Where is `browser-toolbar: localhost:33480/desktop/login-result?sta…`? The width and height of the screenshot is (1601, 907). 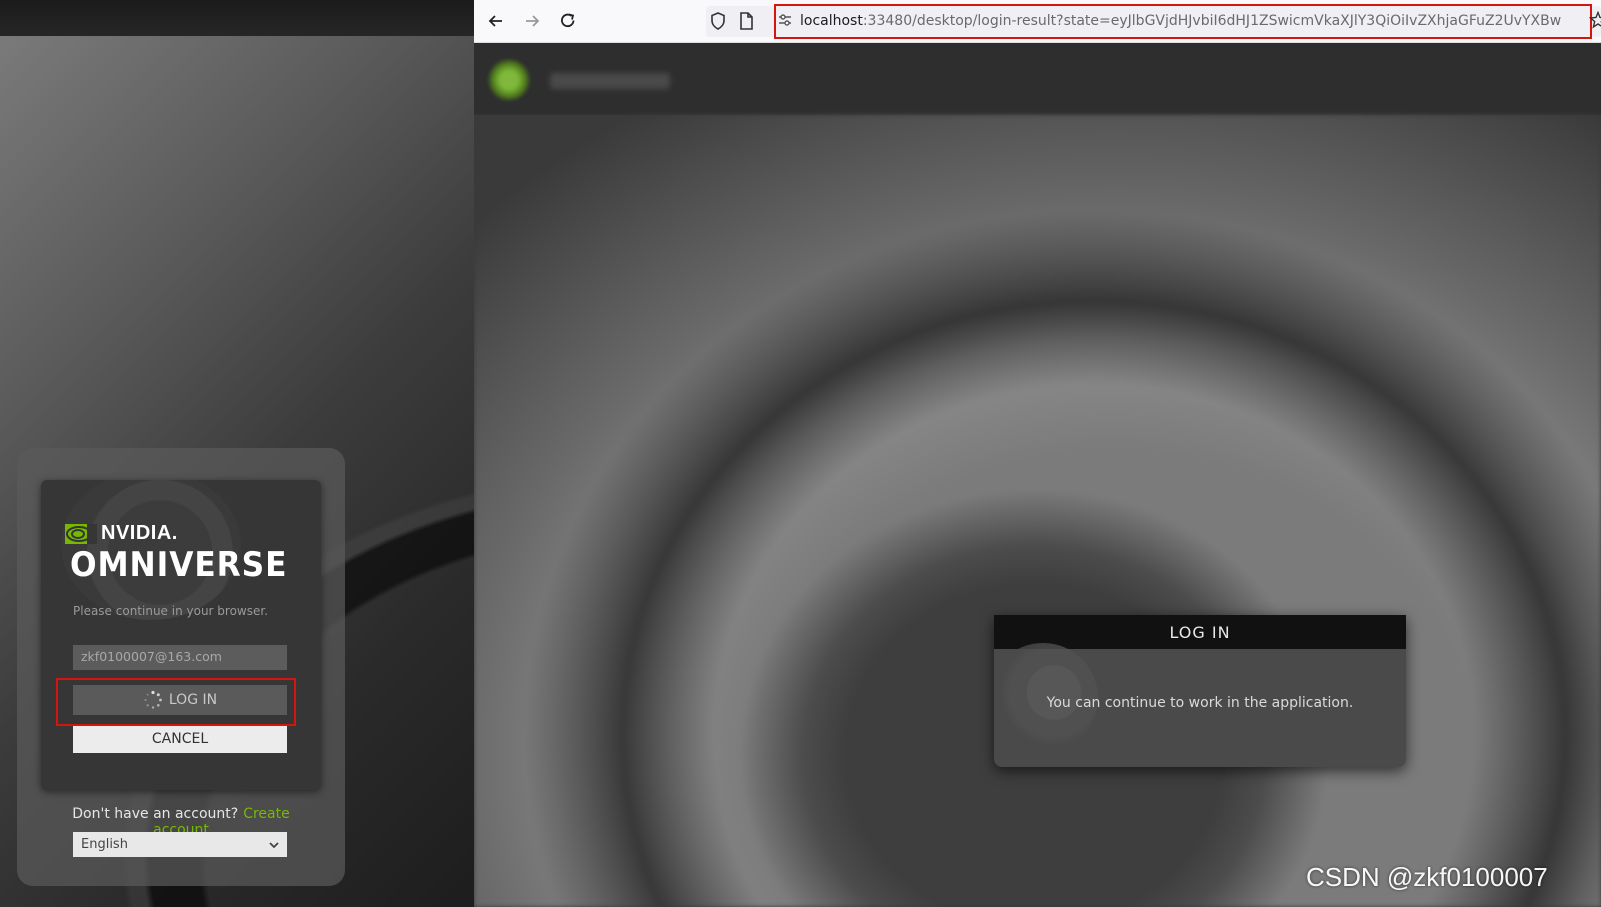
browser-toolbar: localhost:33480/desktop/login-result?sta… is located at coordinates (1037, 21).